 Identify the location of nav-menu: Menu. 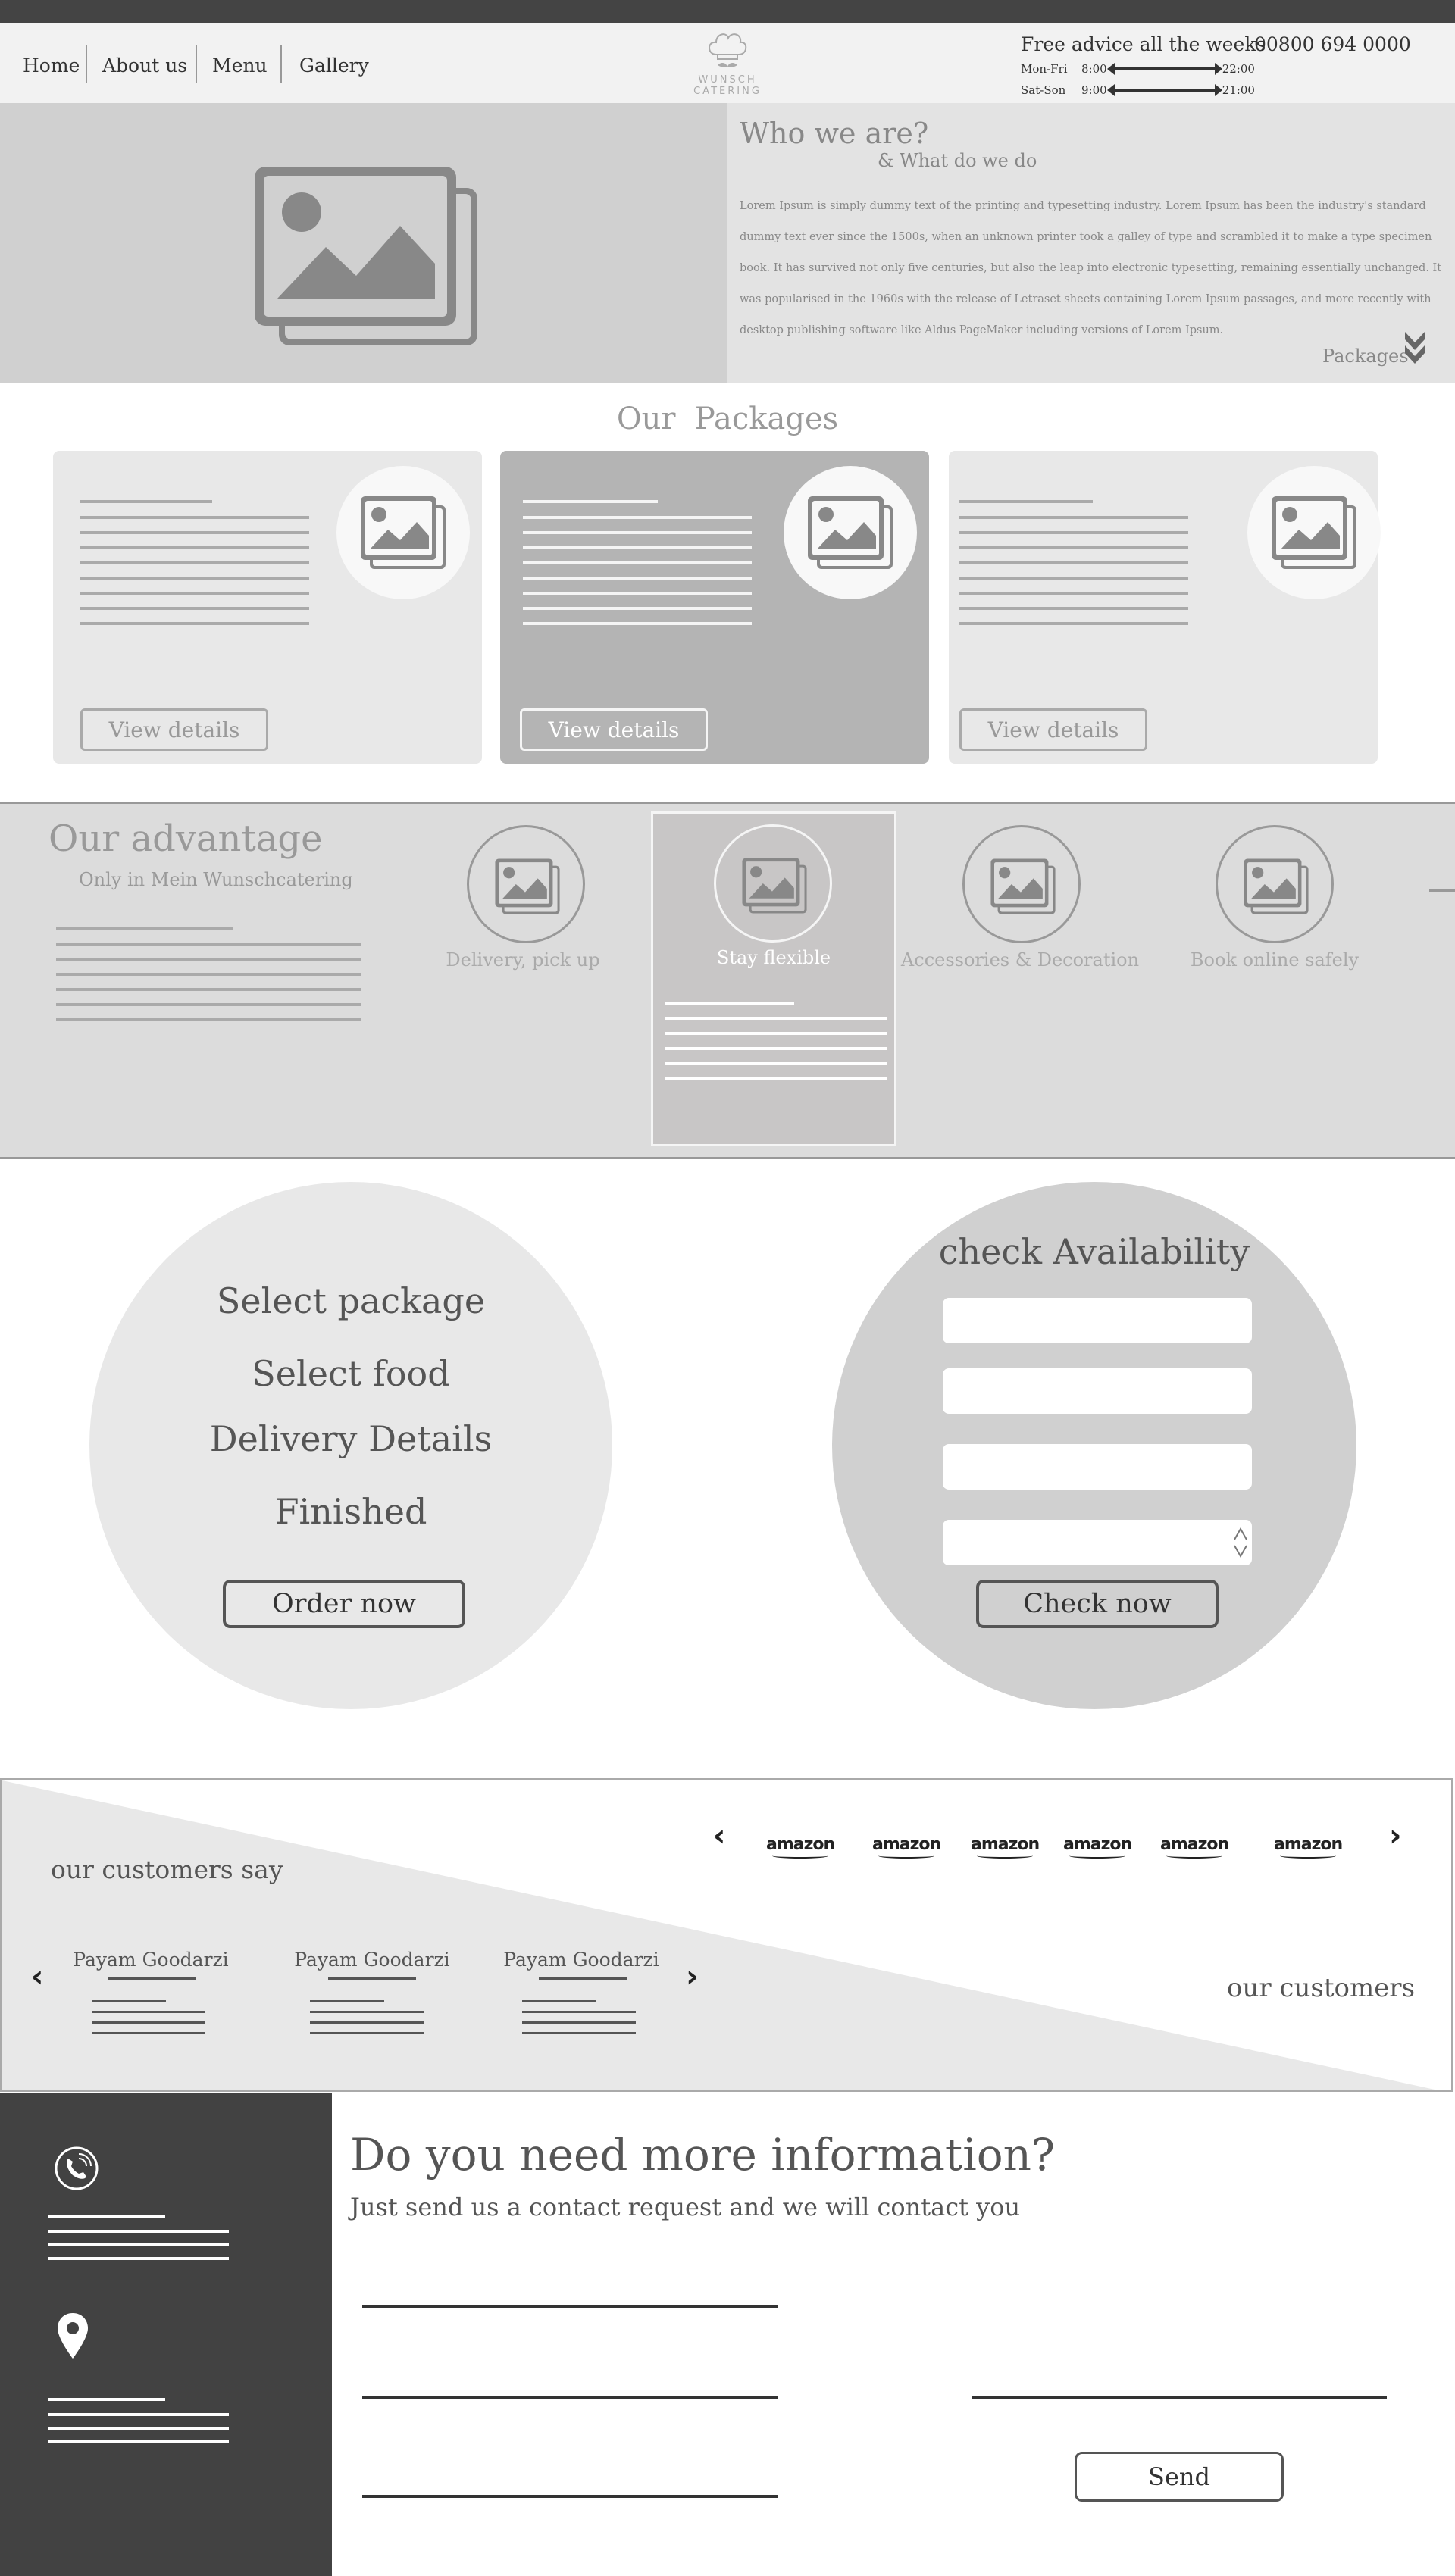
(240, 65).